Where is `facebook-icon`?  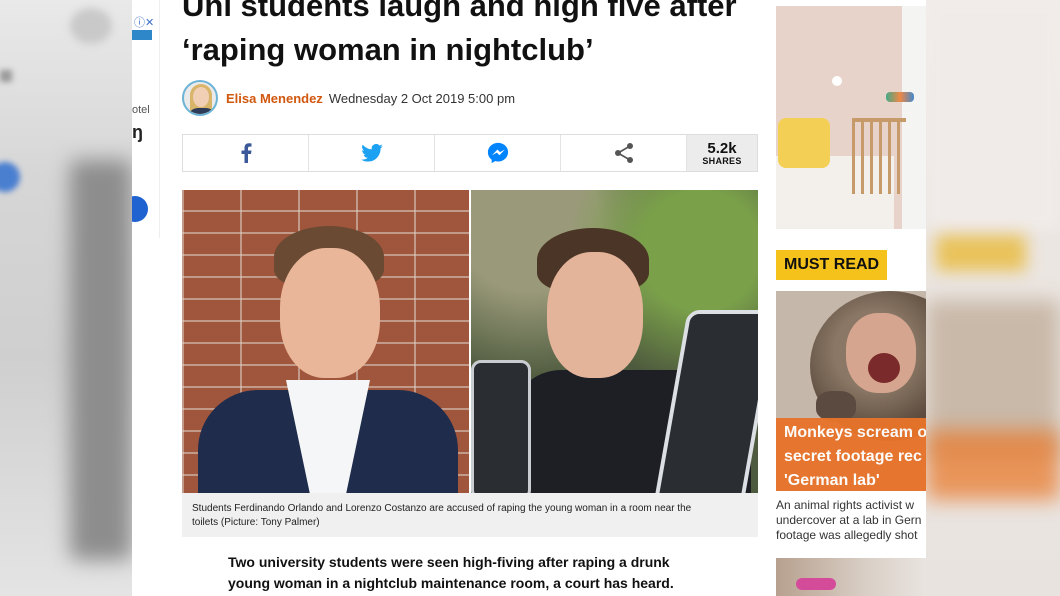
facebook-icon is located at coordinates (246, 153).